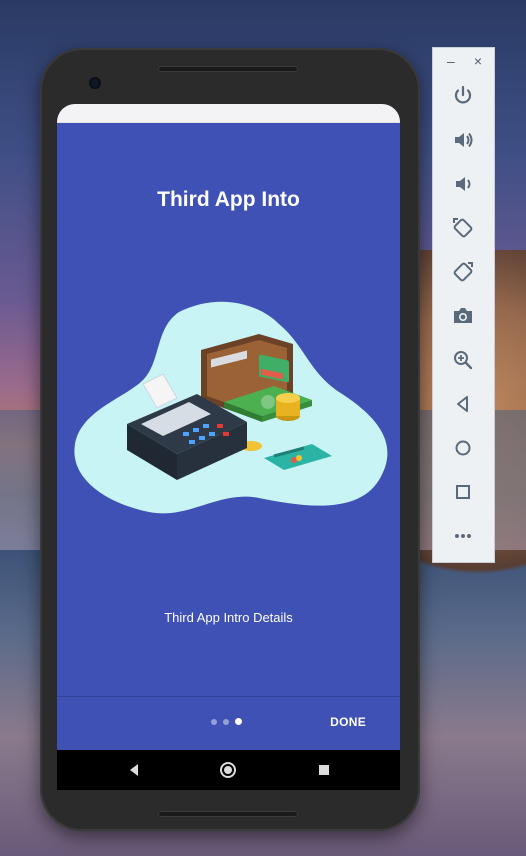 This screenshot has height=856, width=526. What do you see at coordinates (463, 448) in the screenshot?
I see `home-icon` at bounding box center [463, 448].